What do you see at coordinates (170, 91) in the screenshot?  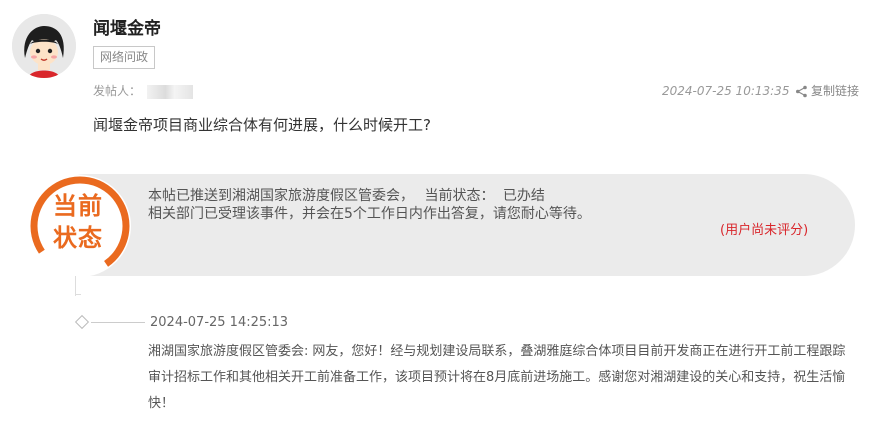 I see `poster-name-redacted` at bounding box center [170, 91].